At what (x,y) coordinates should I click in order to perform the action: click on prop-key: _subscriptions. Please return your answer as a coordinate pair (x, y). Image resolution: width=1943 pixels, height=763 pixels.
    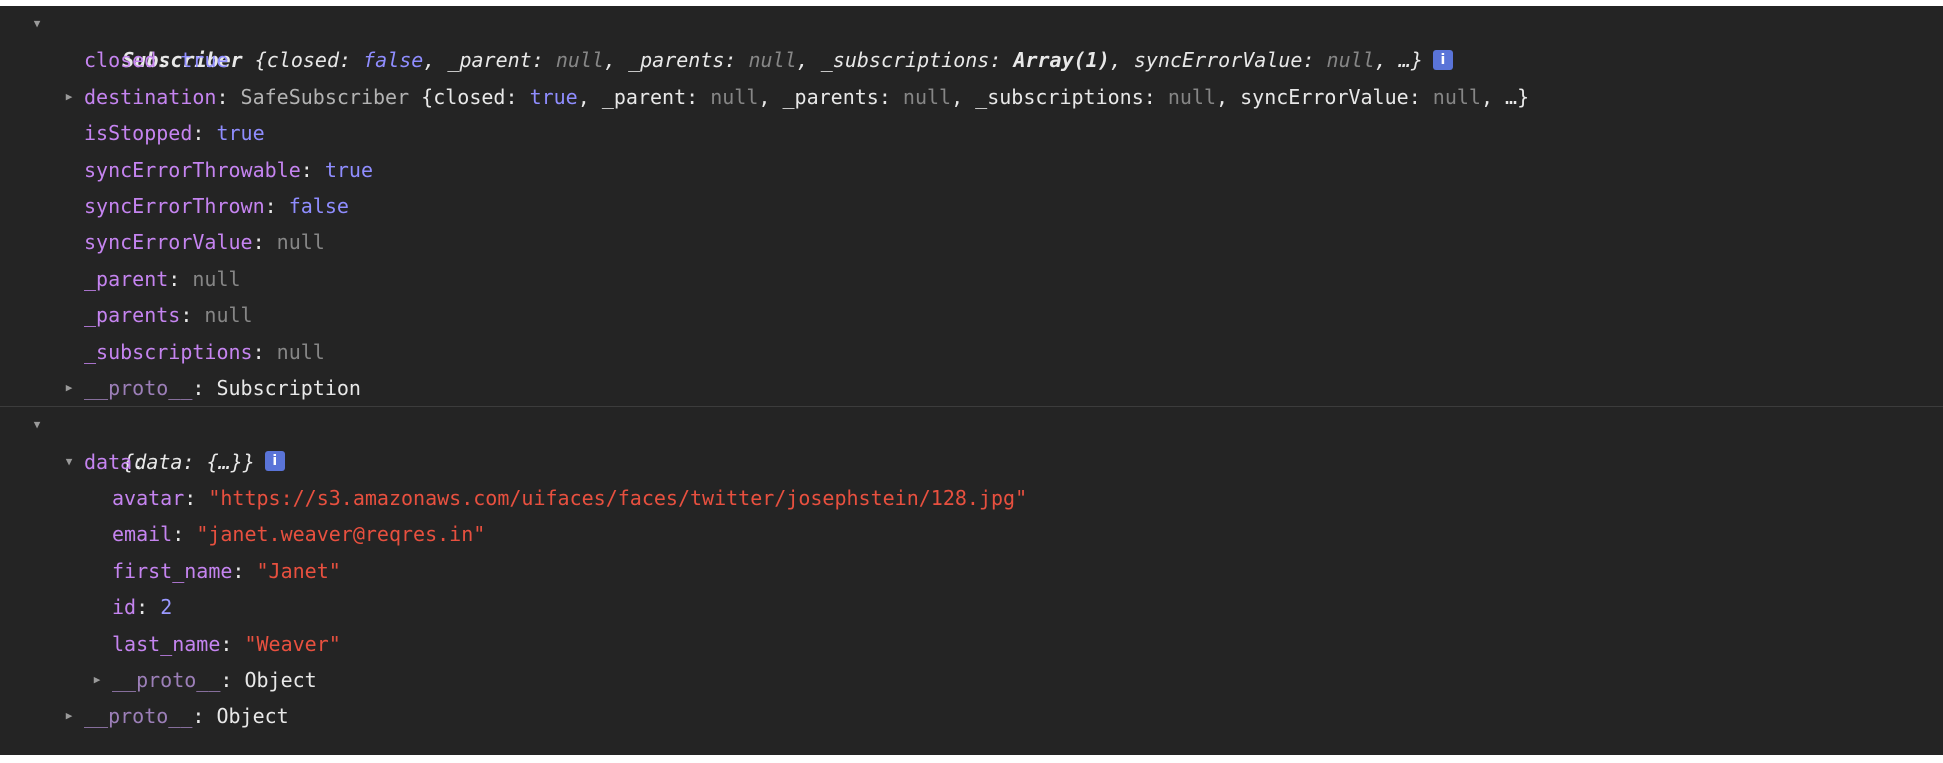
    Looking at the image, I should click on (168, 351).